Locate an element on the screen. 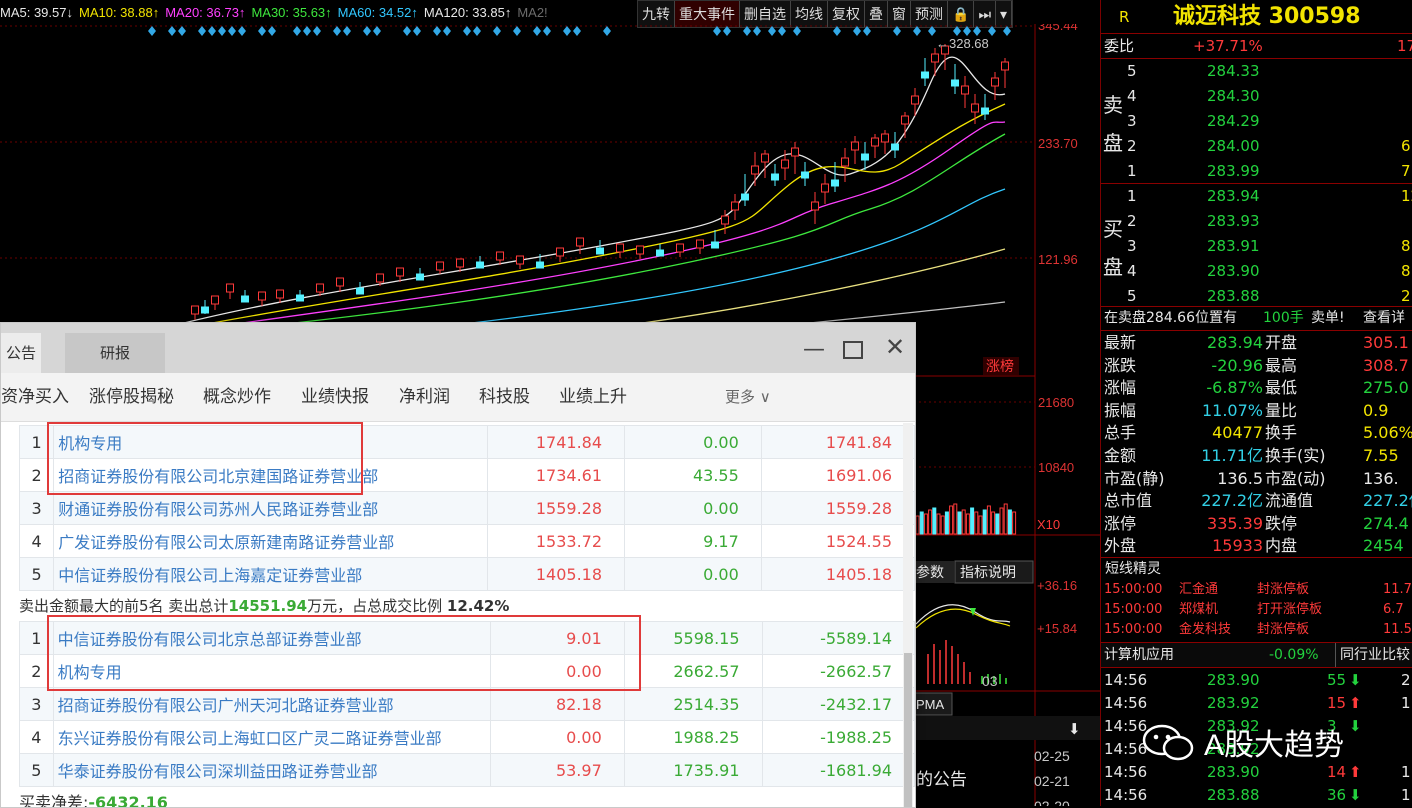 This screenshot has width=1412, height=808. weibi-label: 委比 is located at coordinates (1119, 46).